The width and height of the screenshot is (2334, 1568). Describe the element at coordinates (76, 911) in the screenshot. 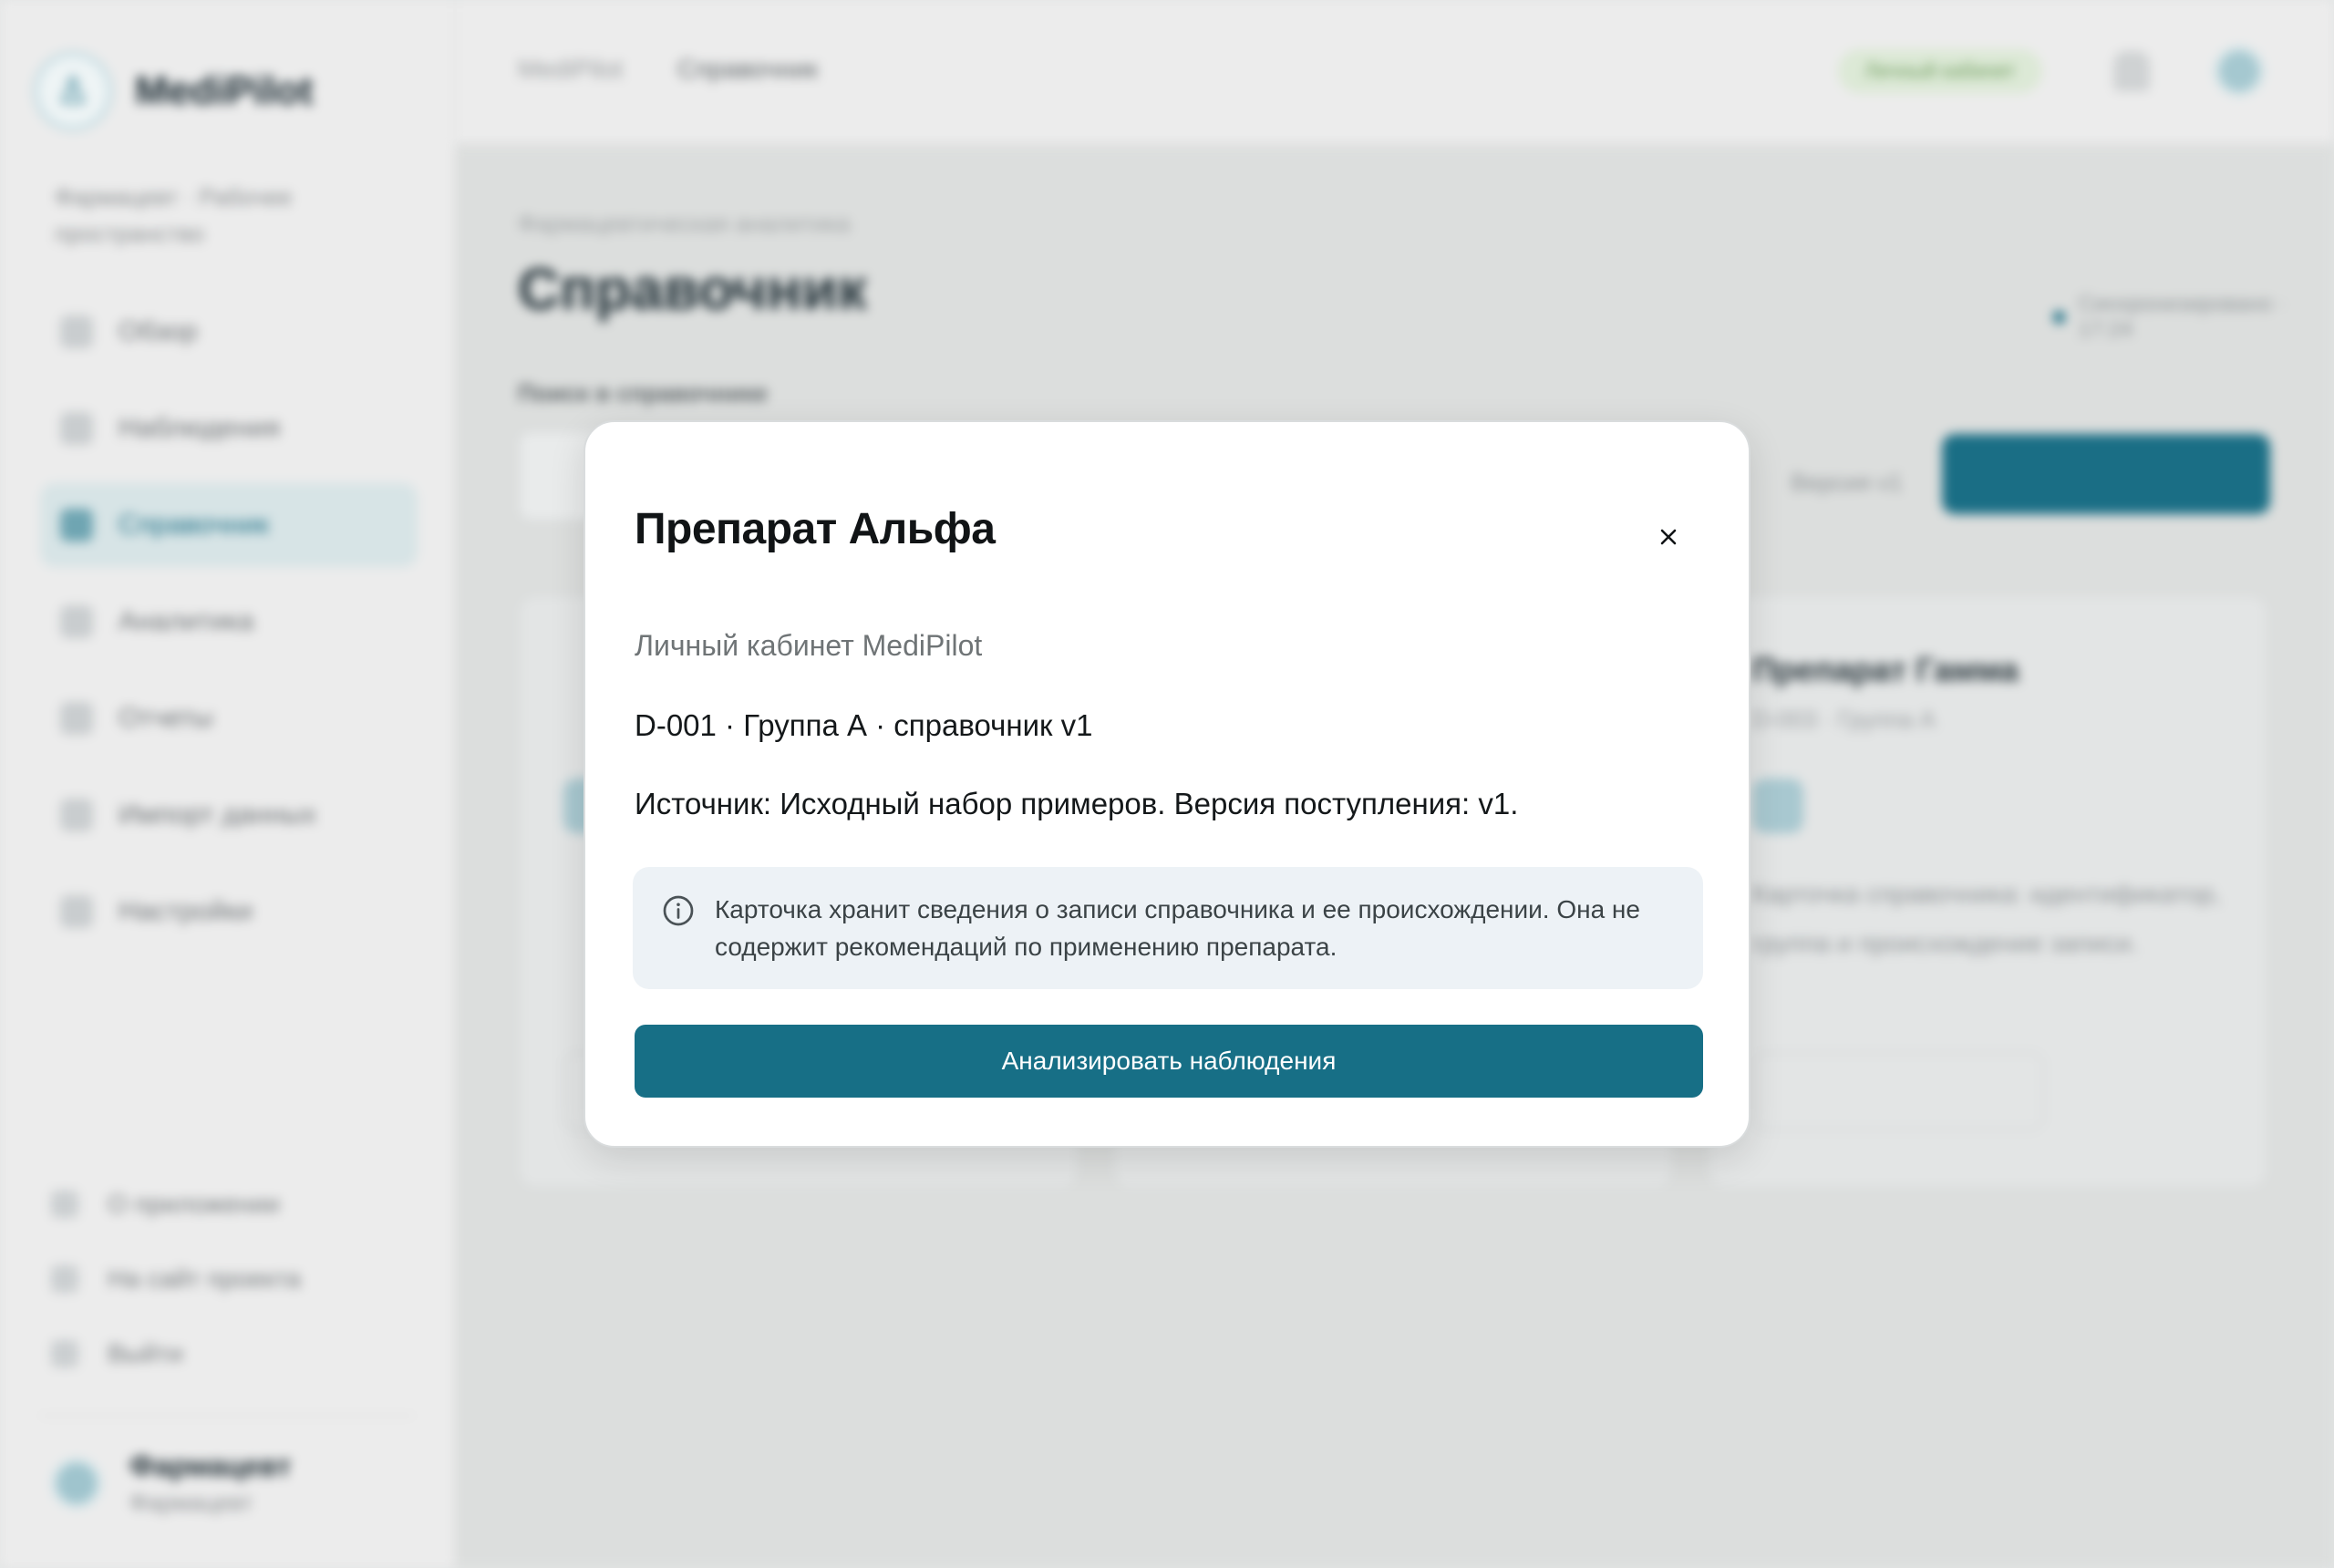

I see `gear-icon` at that location.